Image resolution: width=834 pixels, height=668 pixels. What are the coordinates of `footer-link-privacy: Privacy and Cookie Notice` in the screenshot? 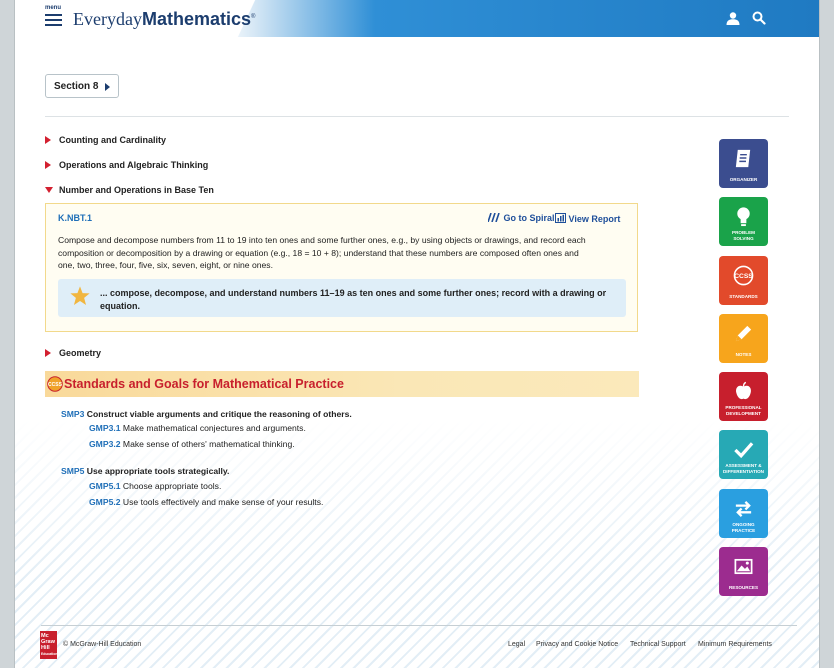 It's located at (577, 644).